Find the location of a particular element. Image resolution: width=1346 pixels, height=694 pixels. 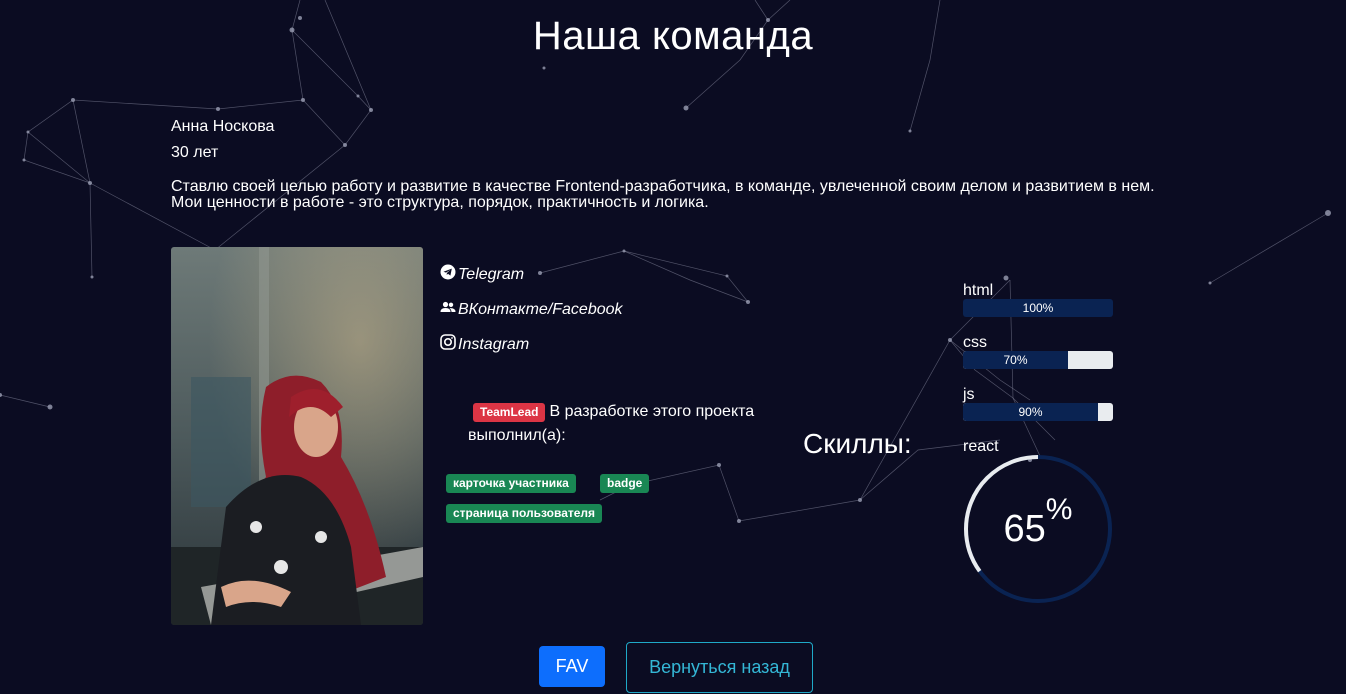

member-name: Анна Носкова is located at coordinates (223, 126).